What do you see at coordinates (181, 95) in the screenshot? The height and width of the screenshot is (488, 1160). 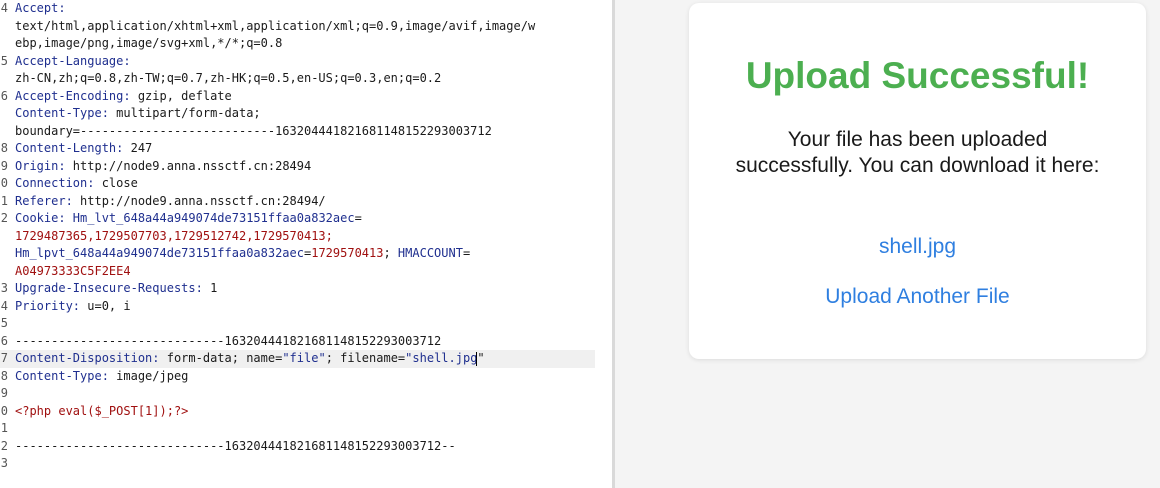 I see `request-token: gzip, deflate` at bounding box center [181, 95].